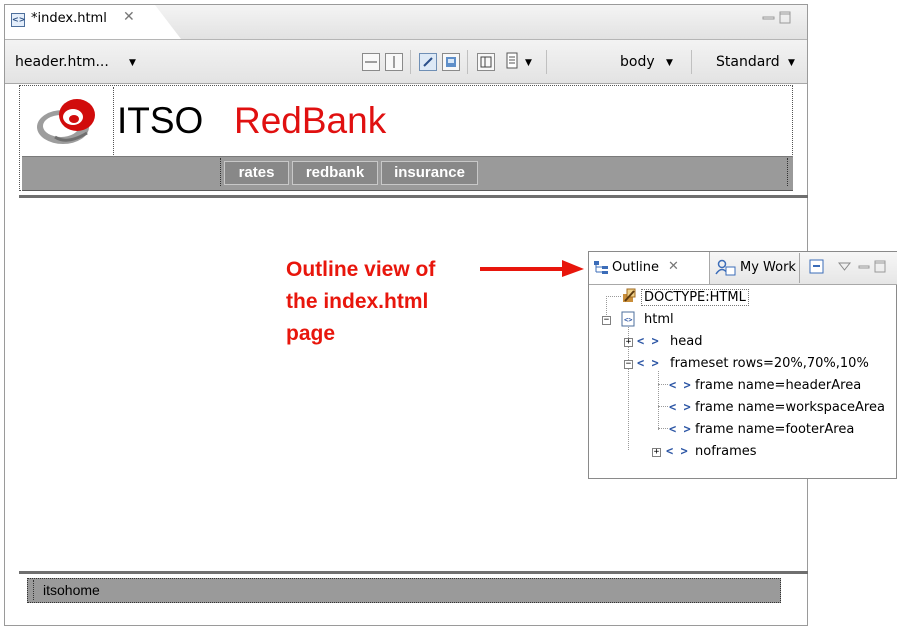  I want to click on nav-link-redbank: redbank, so click(335, 173).